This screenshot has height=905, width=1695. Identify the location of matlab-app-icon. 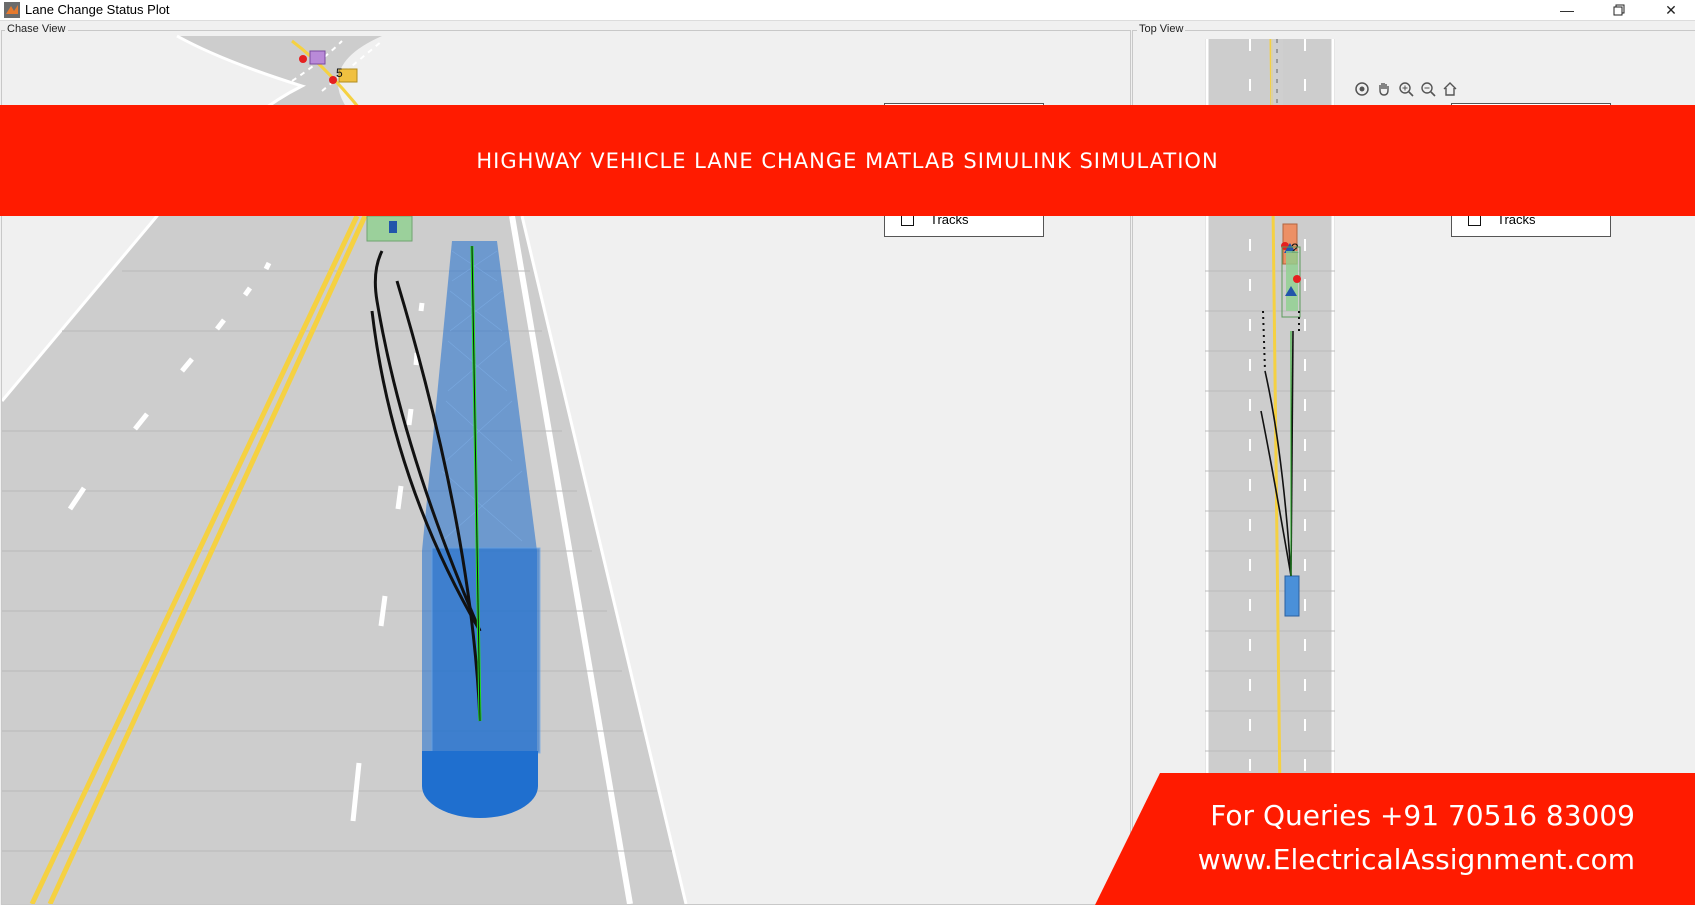
(12, 10).